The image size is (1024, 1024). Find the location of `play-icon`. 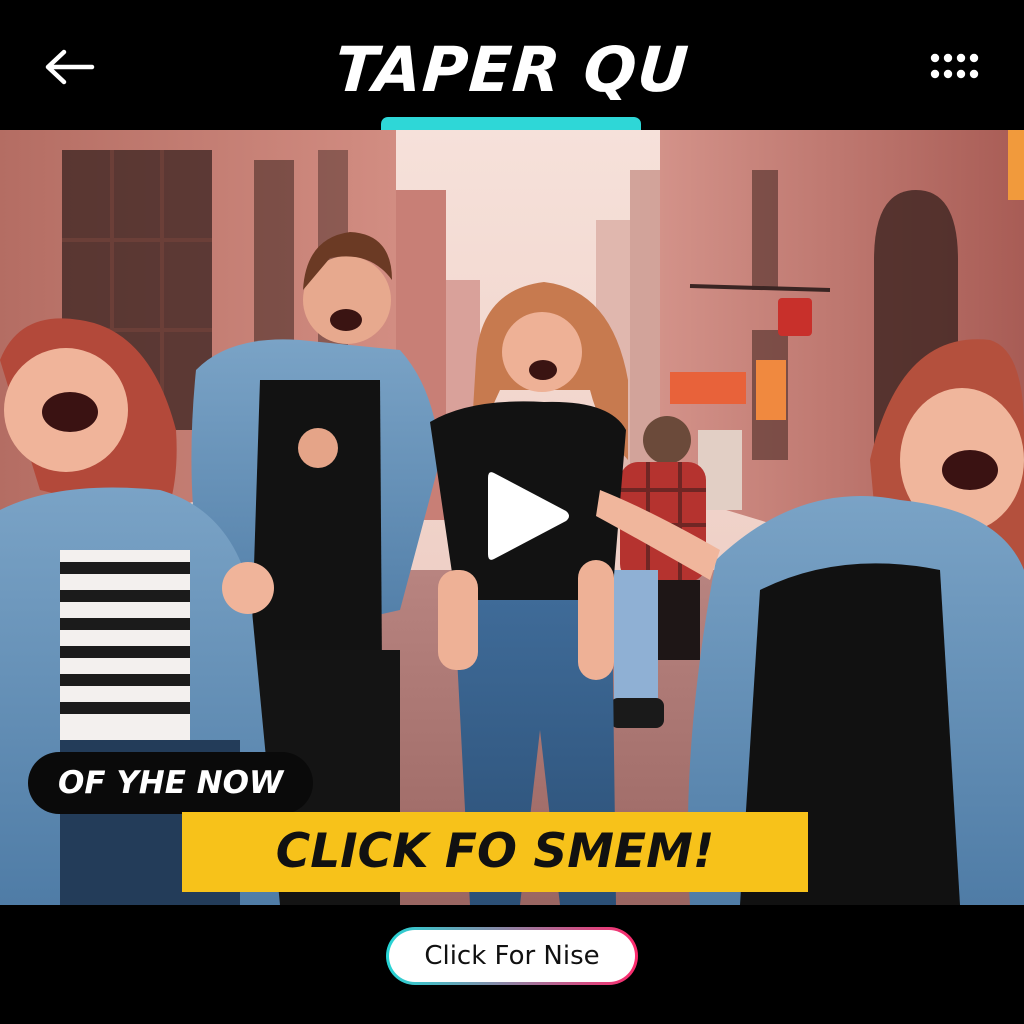

play-icon is located at coordinates (528, 516).